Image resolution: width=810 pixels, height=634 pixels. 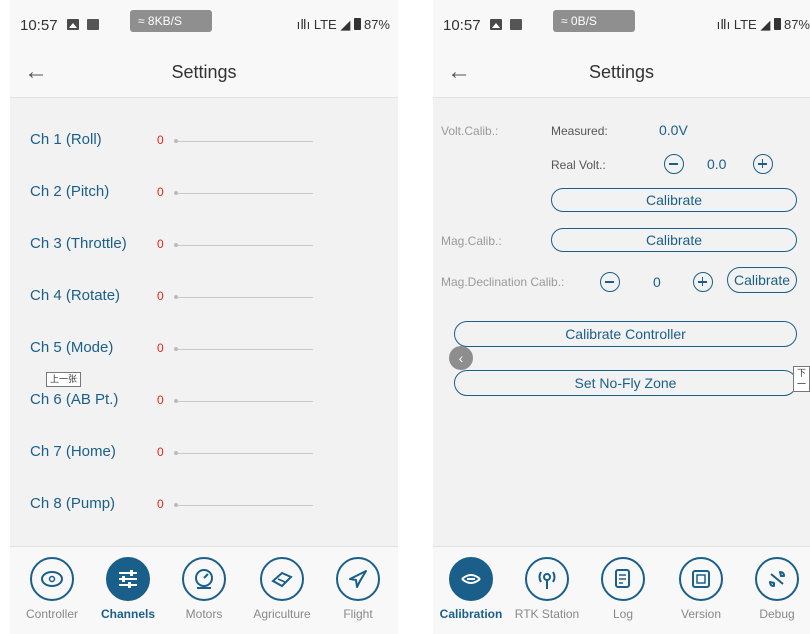 I want to click on nav-label: Version, so click(x=701, y=614).